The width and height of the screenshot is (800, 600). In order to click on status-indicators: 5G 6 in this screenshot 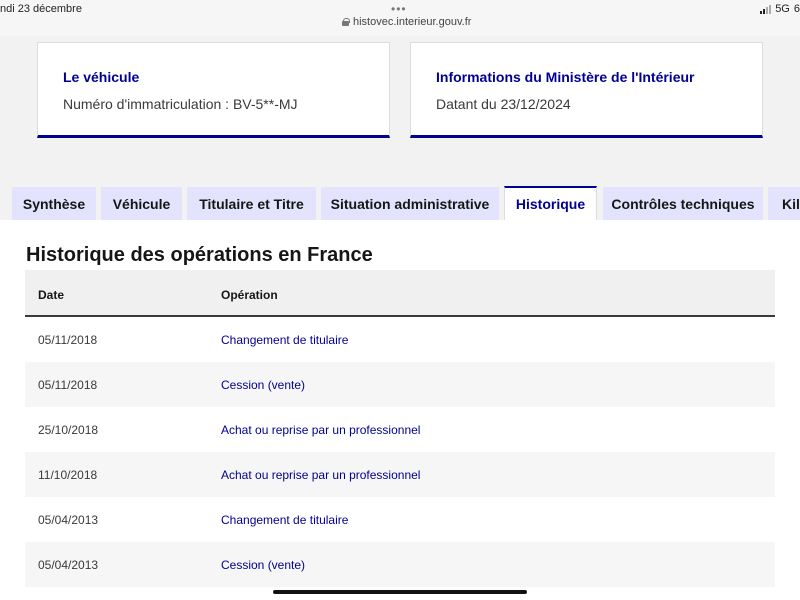, I will do `click(780, 9)`.